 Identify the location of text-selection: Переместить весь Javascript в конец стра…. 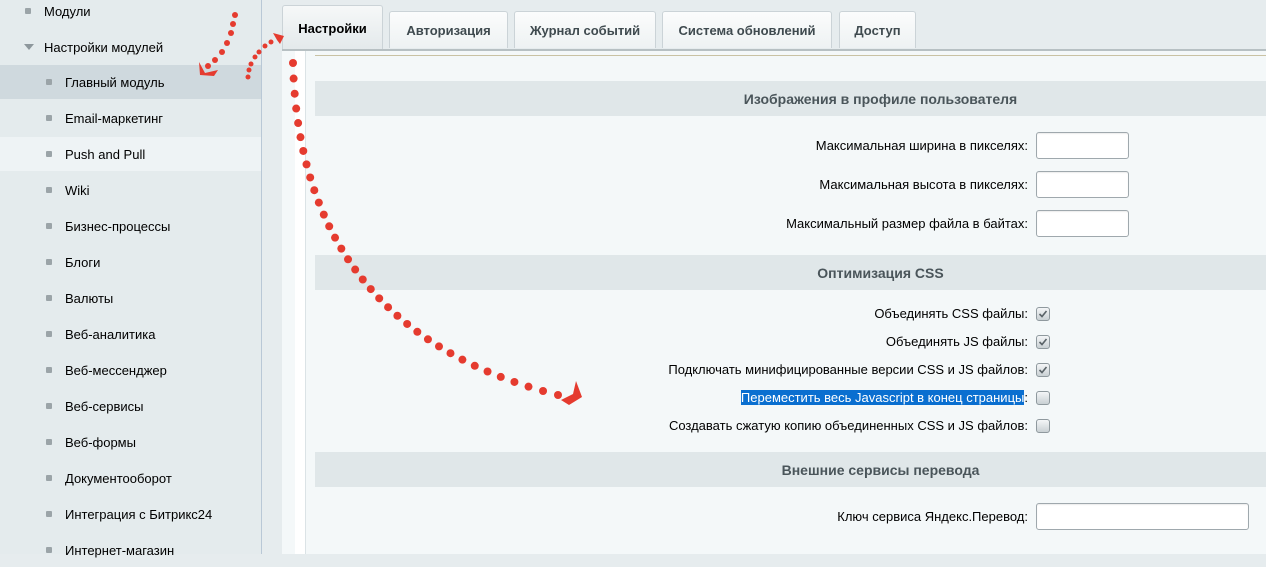
(882, 397).